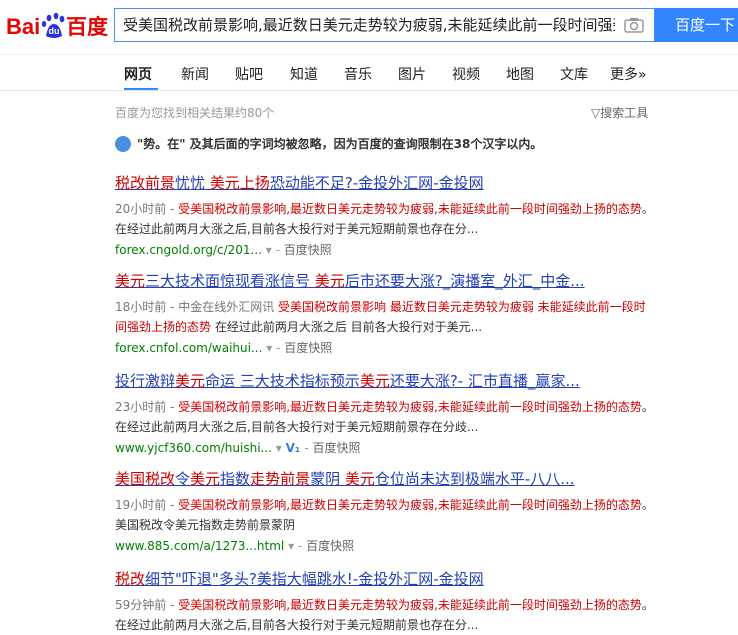 The width and height of the screenshot is (738, 635). What do you see at coordinates (385, 249) in the screenshot?
I see `result-url-line: forex.cngold.org/c/201... ▾ - 百度快照` at bounding box center [385, 249].